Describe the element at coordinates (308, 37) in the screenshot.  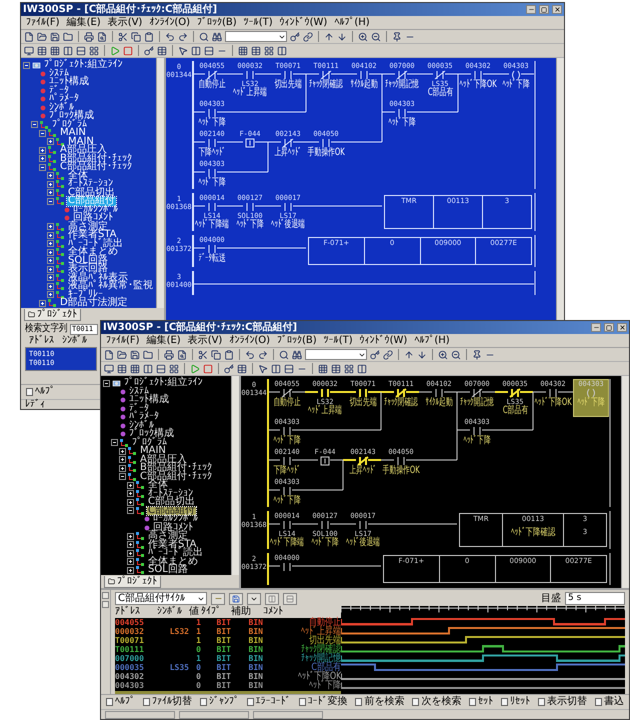
I see `link-icon` at that location.